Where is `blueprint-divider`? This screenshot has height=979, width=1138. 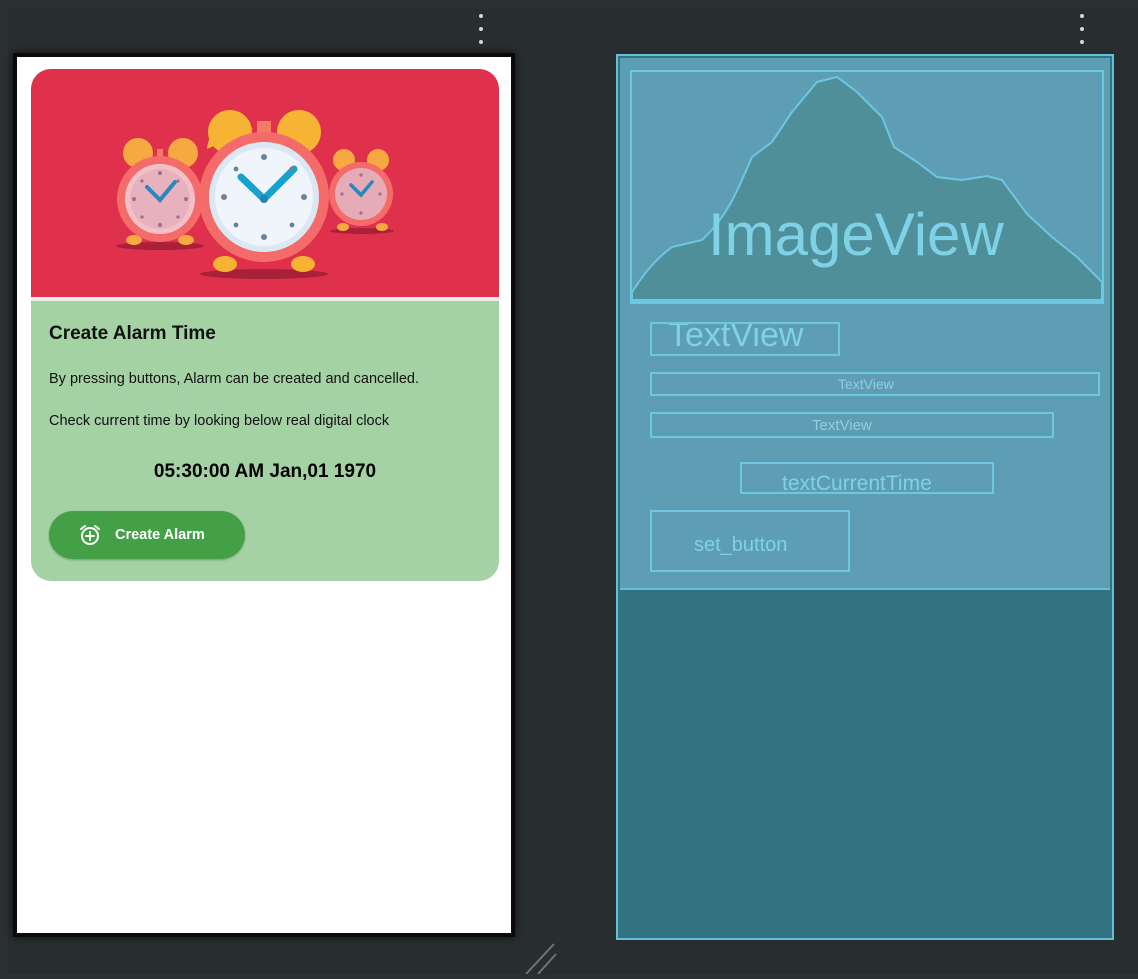 blueprint-divider is located at coordinates (867, 303).